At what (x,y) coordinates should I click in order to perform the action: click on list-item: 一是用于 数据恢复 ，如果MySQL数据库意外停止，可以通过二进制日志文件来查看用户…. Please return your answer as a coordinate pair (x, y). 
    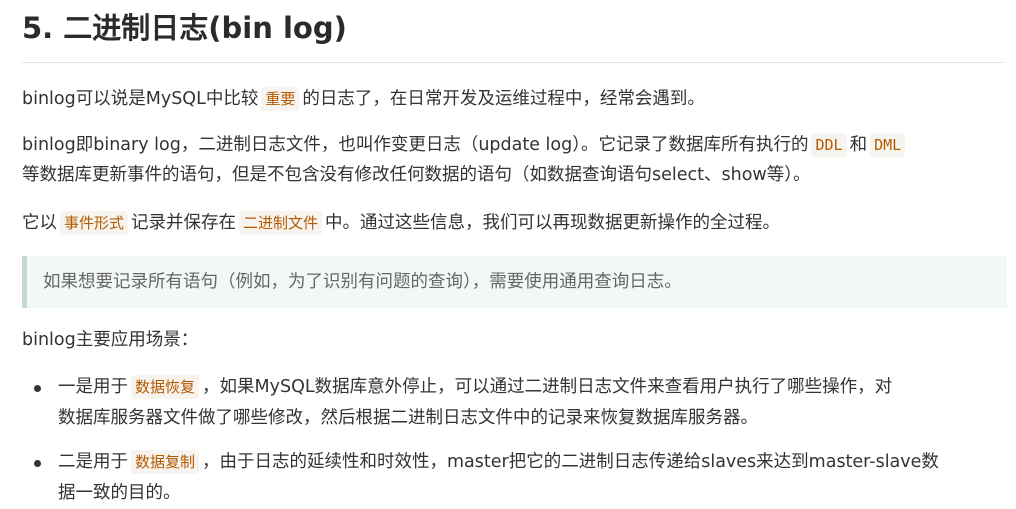
    Looking at the image, I should click on (533, 403).